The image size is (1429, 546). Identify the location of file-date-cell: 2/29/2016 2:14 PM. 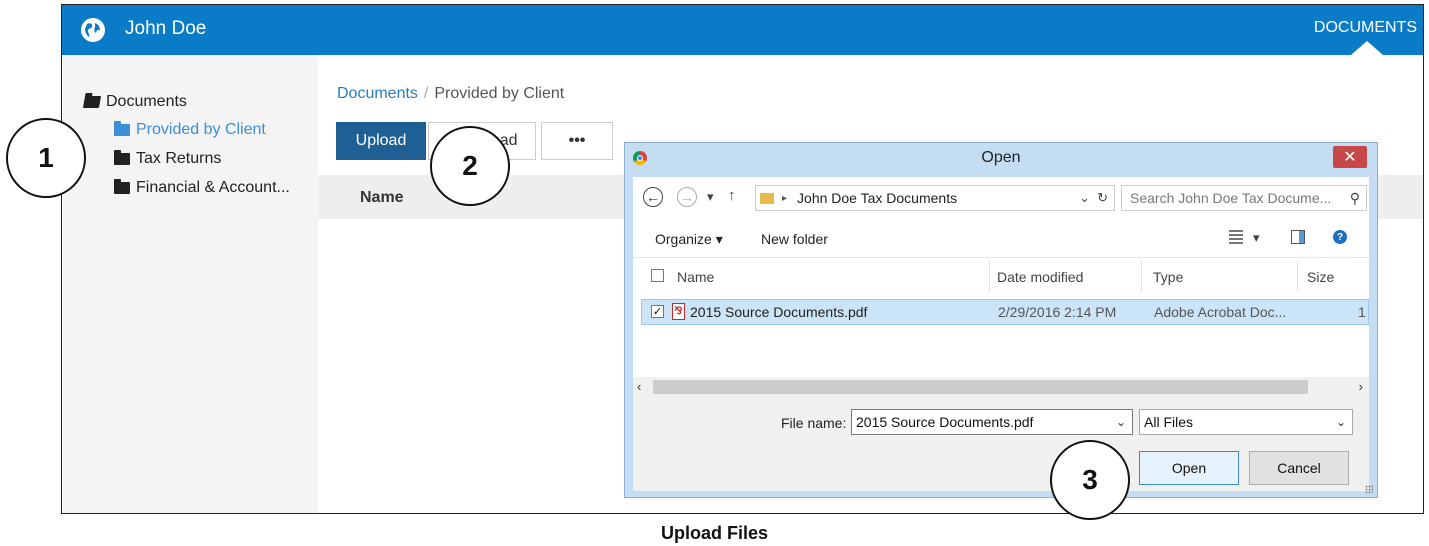
(1057, 312).